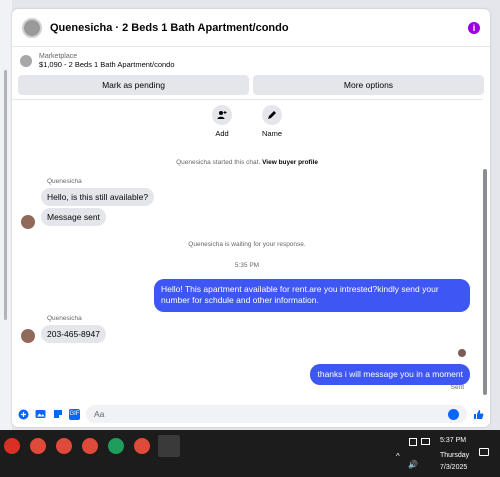 Image resolution: width=500 pixels, height=477 pixels. What do you see at coordinates (222, 115) in the screenshot?
I see `add-person-icon` at bounding box center [222, 115].